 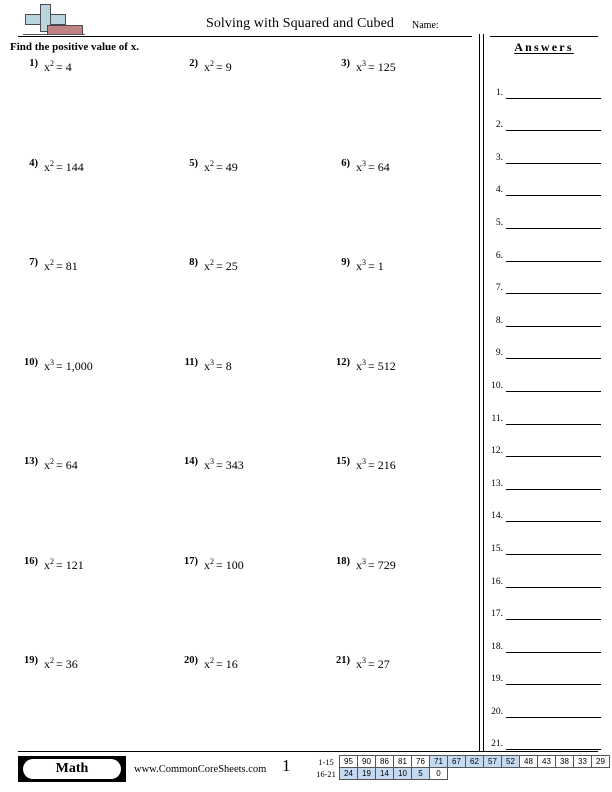 What do you see at coordinates (191, 561) in the screenshot?
I see `problem-number: 17)` at bounding box center [191, 561].